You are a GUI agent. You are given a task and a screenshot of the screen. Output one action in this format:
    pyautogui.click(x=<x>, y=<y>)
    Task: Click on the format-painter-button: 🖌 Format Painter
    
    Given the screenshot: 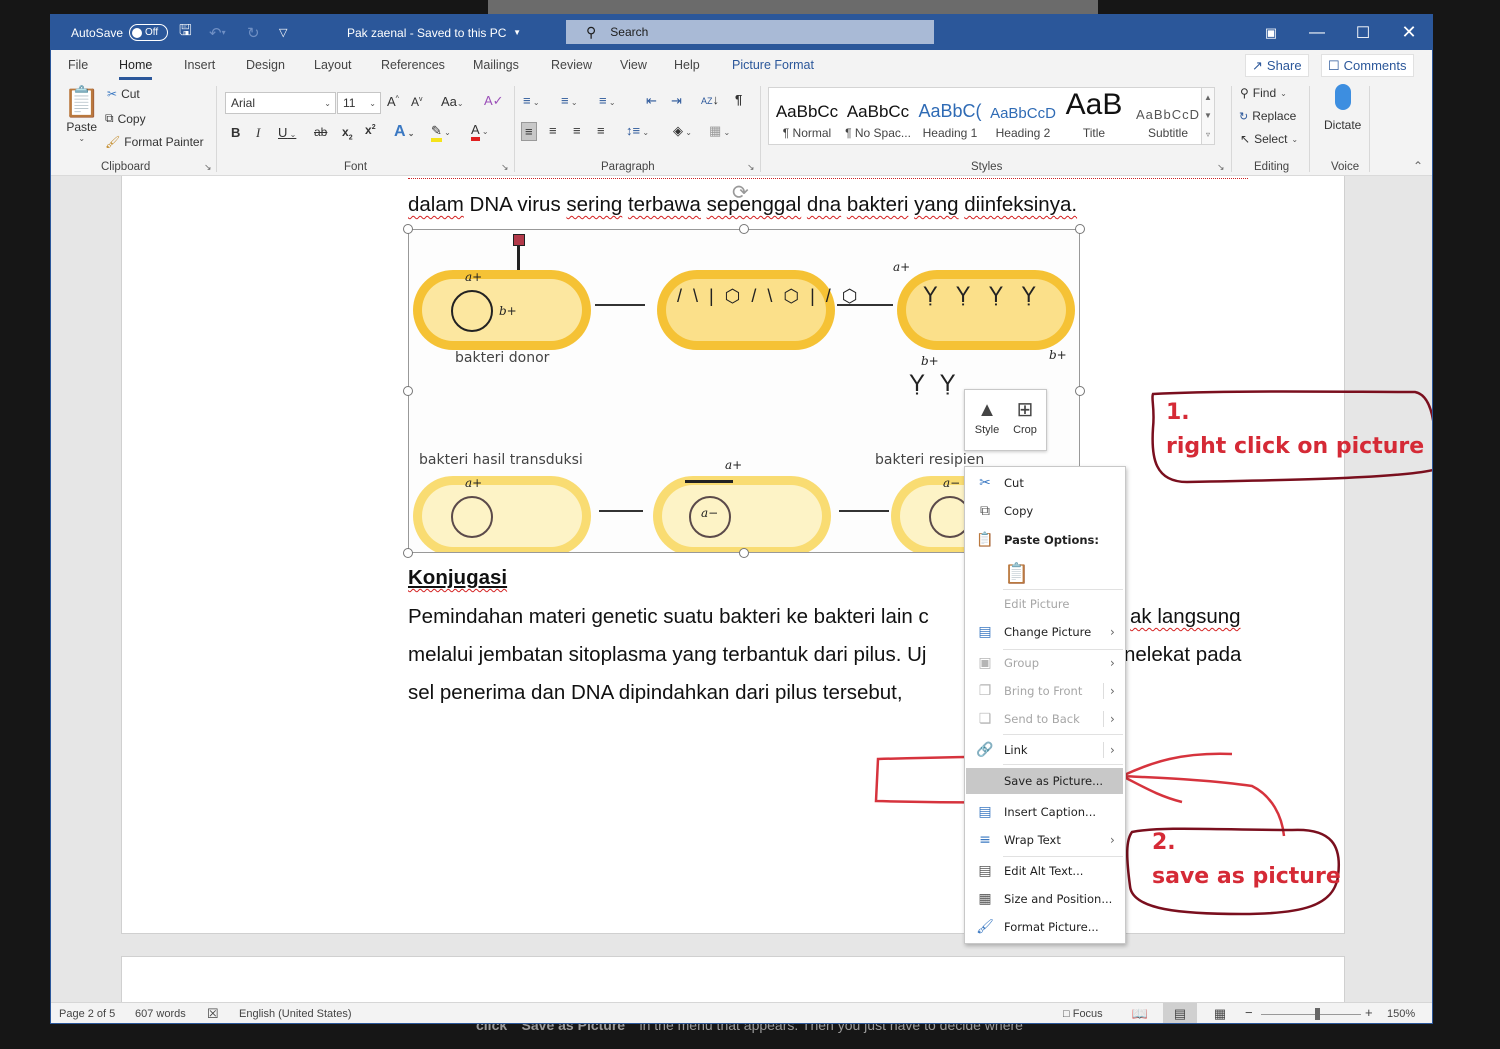 What is the action you would take?
    pyautogui.click(x=154, y=142)
    